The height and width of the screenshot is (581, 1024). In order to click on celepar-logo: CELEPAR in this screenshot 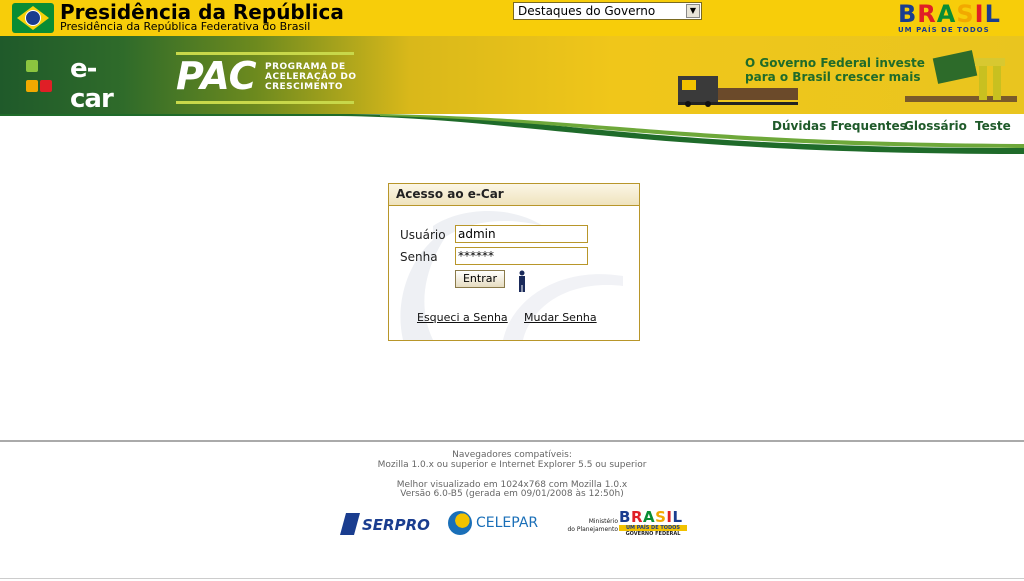, I will do `click(494, 523)`.